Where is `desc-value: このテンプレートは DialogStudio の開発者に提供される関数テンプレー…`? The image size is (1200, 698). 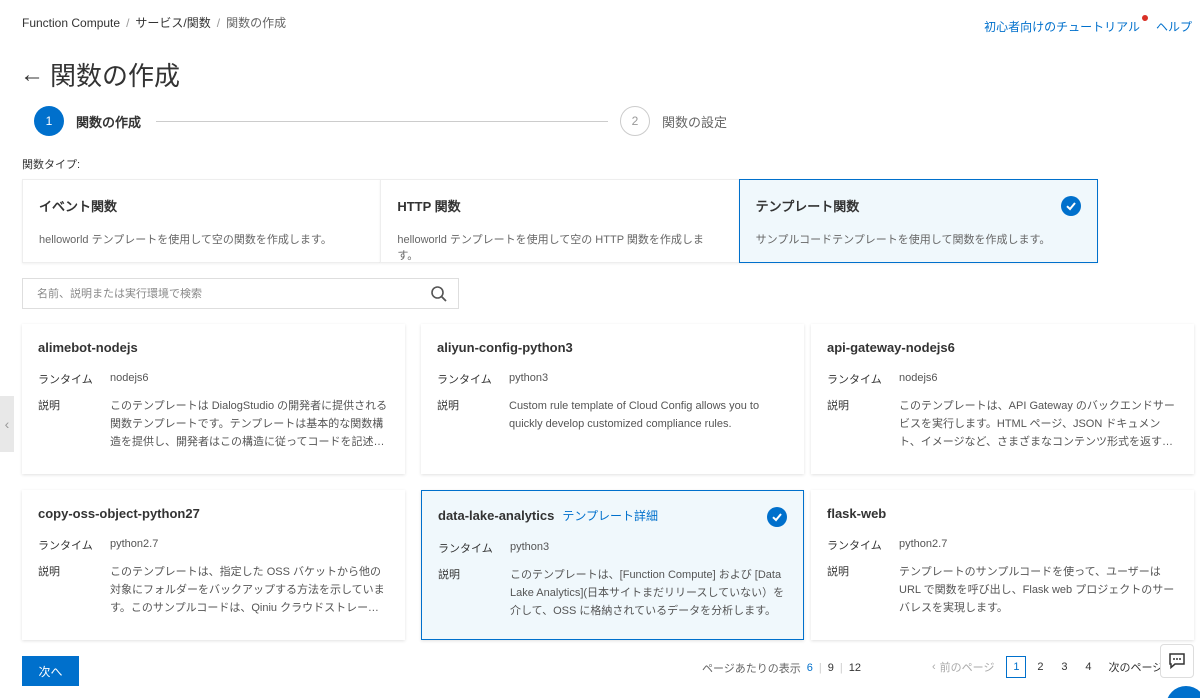
desc-value: このテンプレートは DialogStudio の開発者に提供される関数テンプレー… is located at coordinates (249, 424).